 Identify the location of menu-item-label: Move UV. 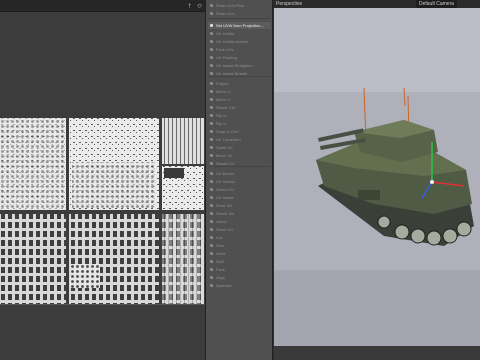
(224, 155).